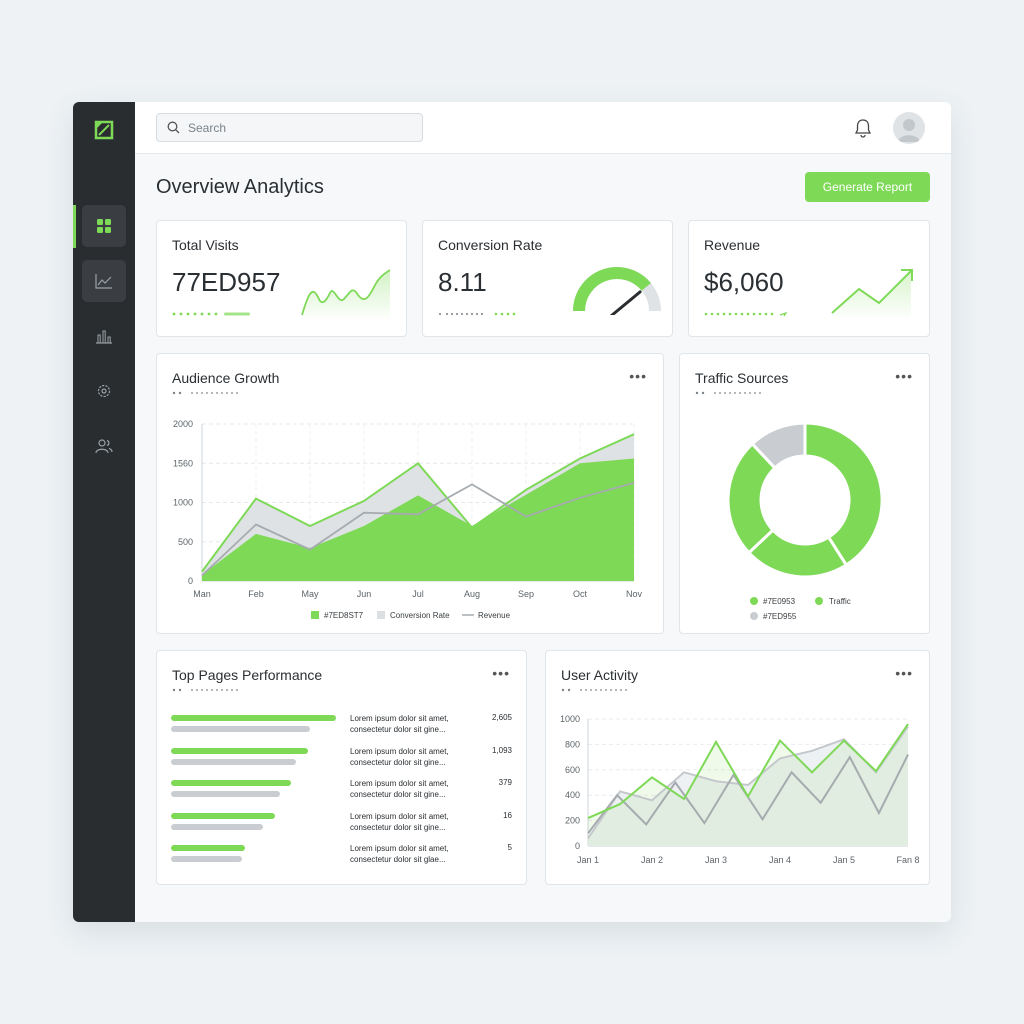 The image size is (1024, 1024). Describe the element at coordinates (547, 278) in the screenshot. I see `kpi-card-conversion-rate: Conversion Rate 8.11` at that location.